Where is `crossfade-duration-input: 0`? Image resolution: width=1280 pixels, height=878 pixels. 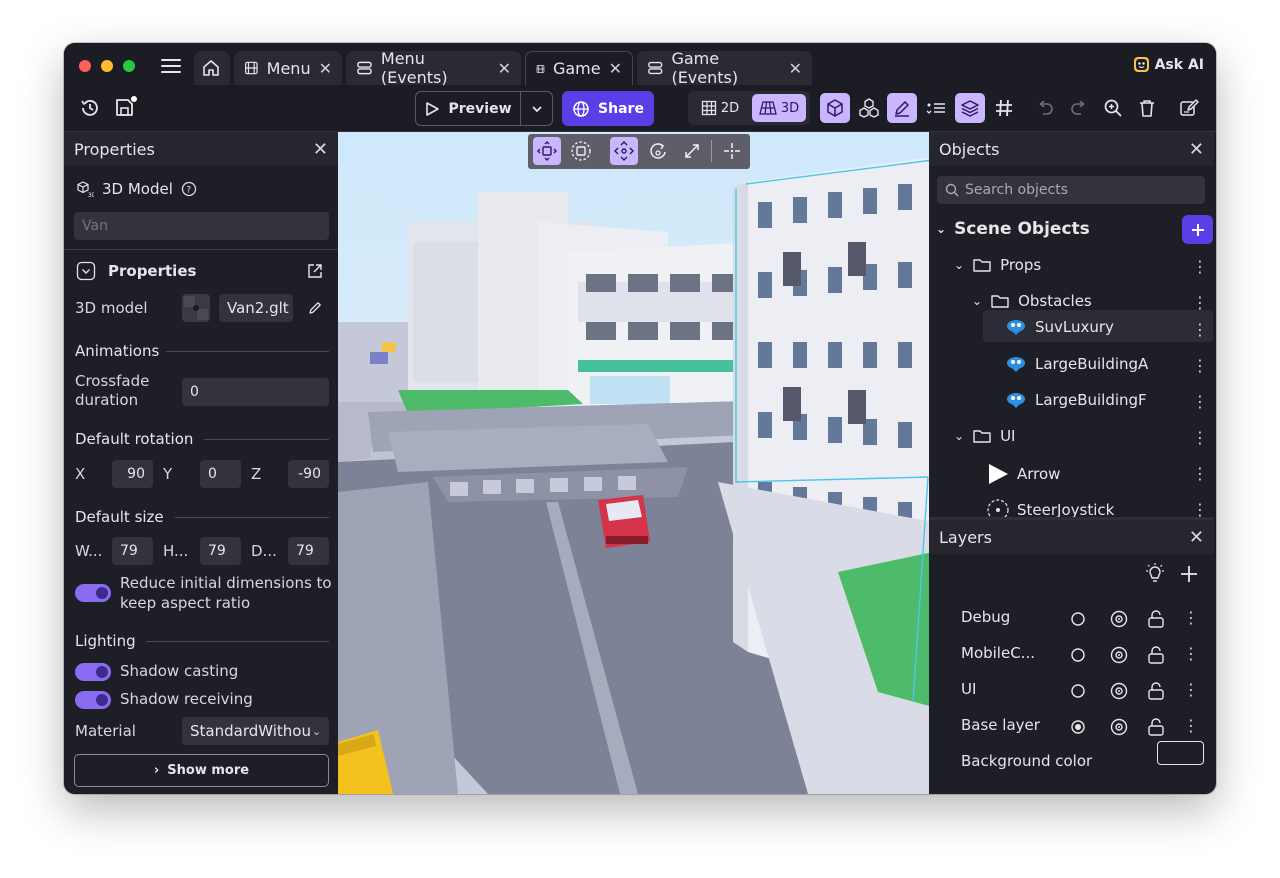 crossfade-duration-input: 0 is located at coordinates (255, 392).